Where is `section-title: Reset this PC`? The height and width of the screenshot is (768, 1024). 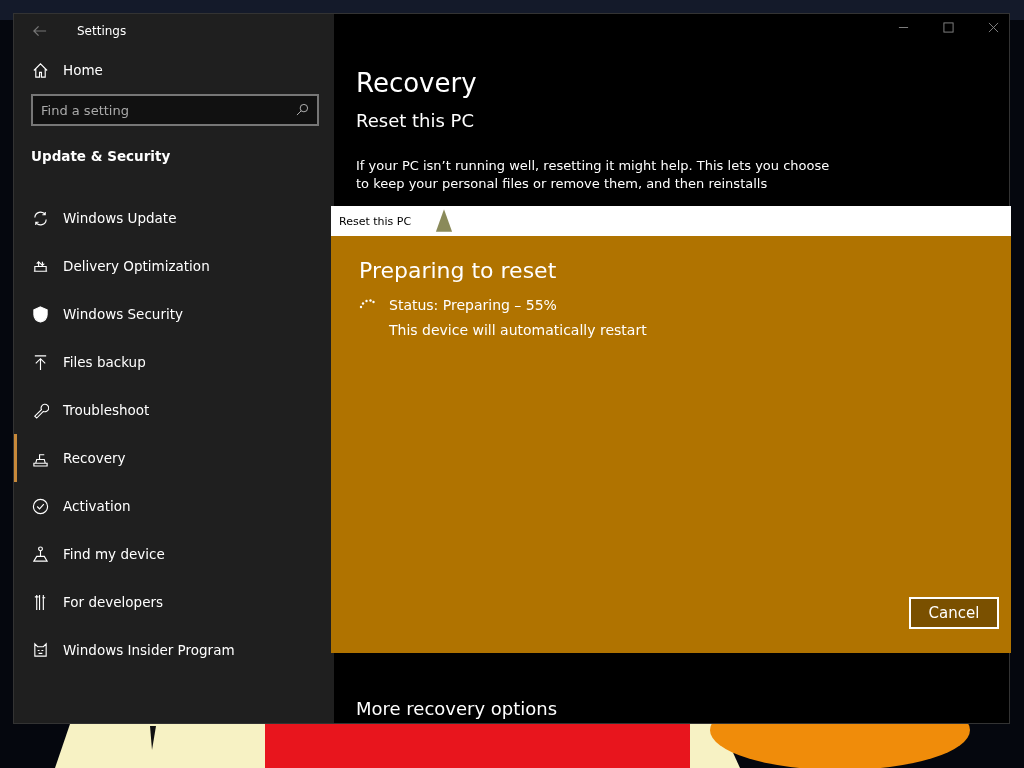
section-title: Reset this PC is located at coordinates (415, 120).